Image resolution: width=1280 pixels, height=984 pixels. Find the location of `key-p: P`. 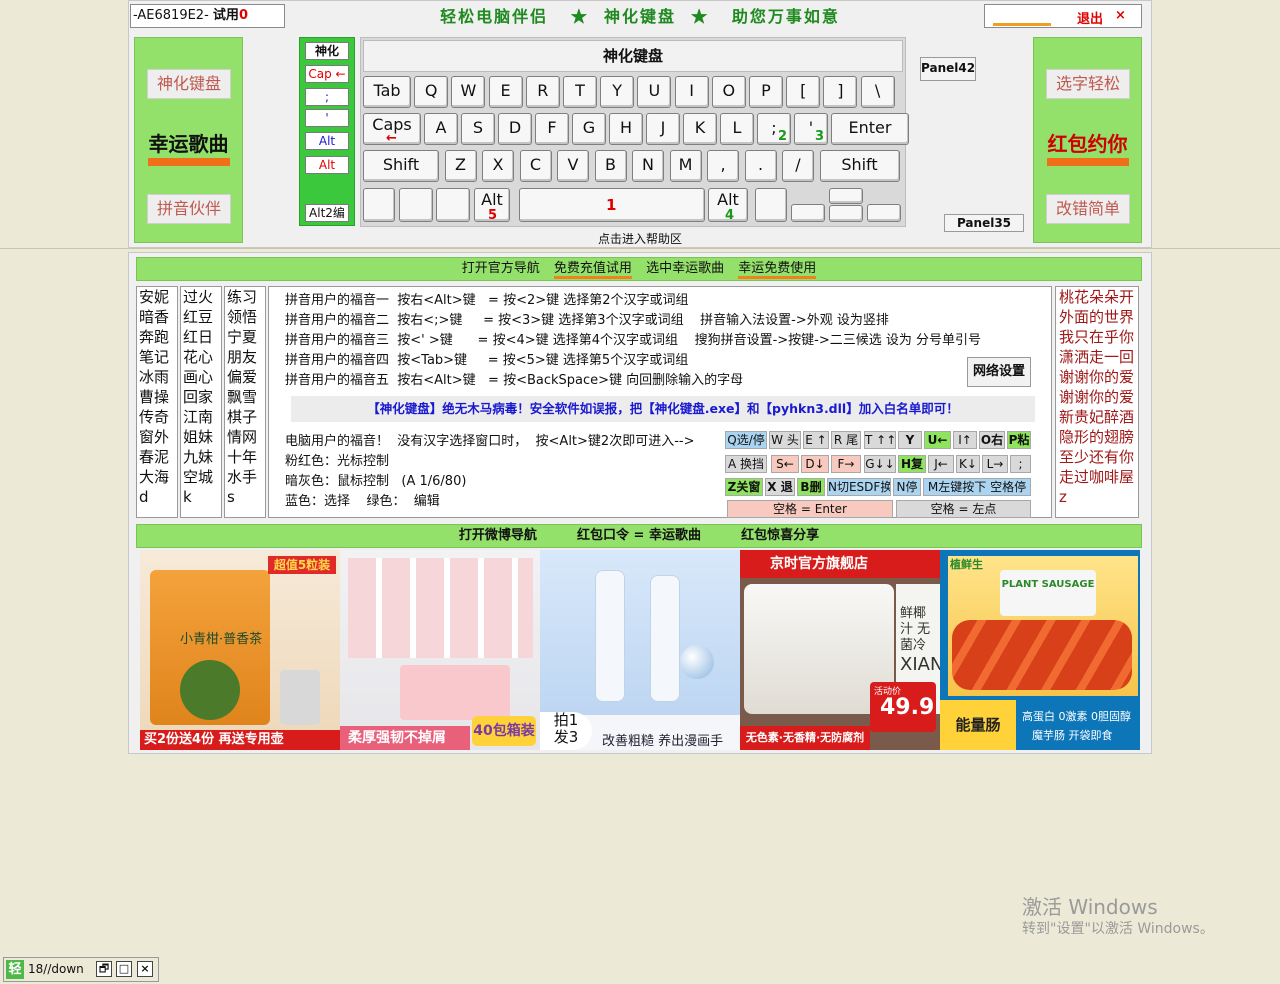

key-p: P is located at coordinates (766, 92).